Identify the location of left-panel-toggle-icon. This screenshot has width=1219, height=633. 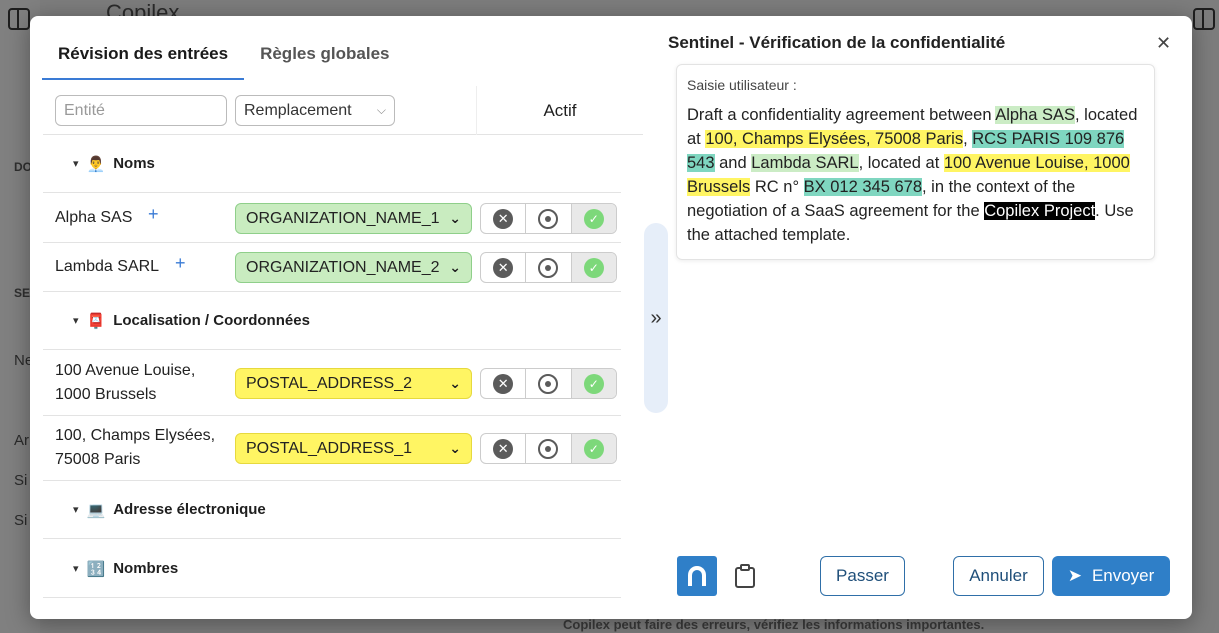
(19, 19).